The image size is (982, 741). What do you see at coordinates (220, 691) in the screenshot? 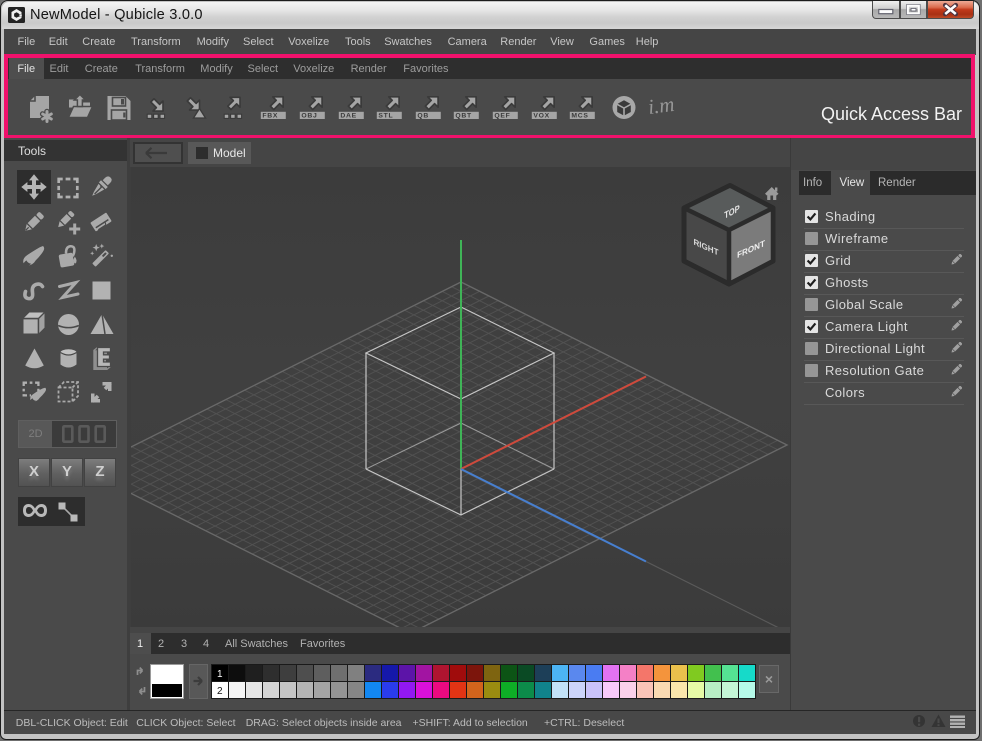
I see `svg-text: 2` at bounding box center [220, 691].